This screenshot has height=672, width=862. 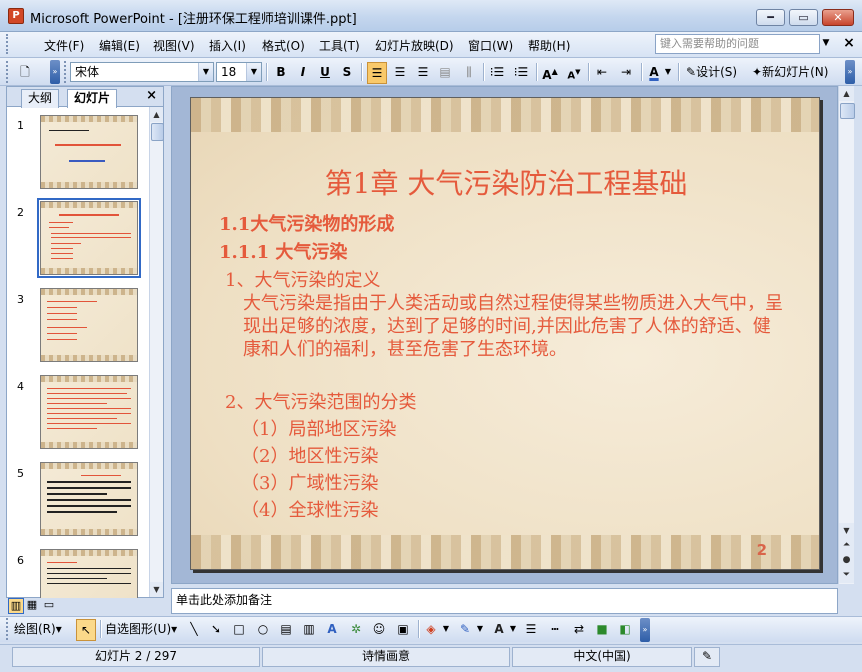 What do you see at coordinates (826, 44) in the screenshot?
I see `help-dropdown-icon: ▼` at bounding box center [826, 44].